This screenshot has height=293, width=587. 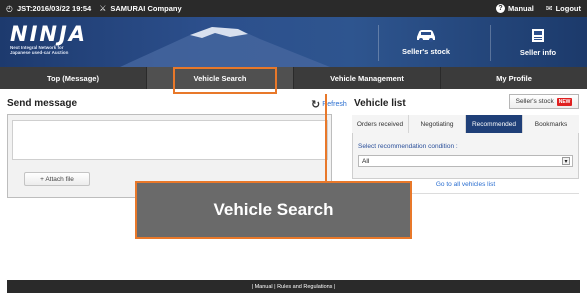 What do you see at coordinates (366, 161) in the screenshot?
I see `select-value: All` at bounding box center [366, 161].